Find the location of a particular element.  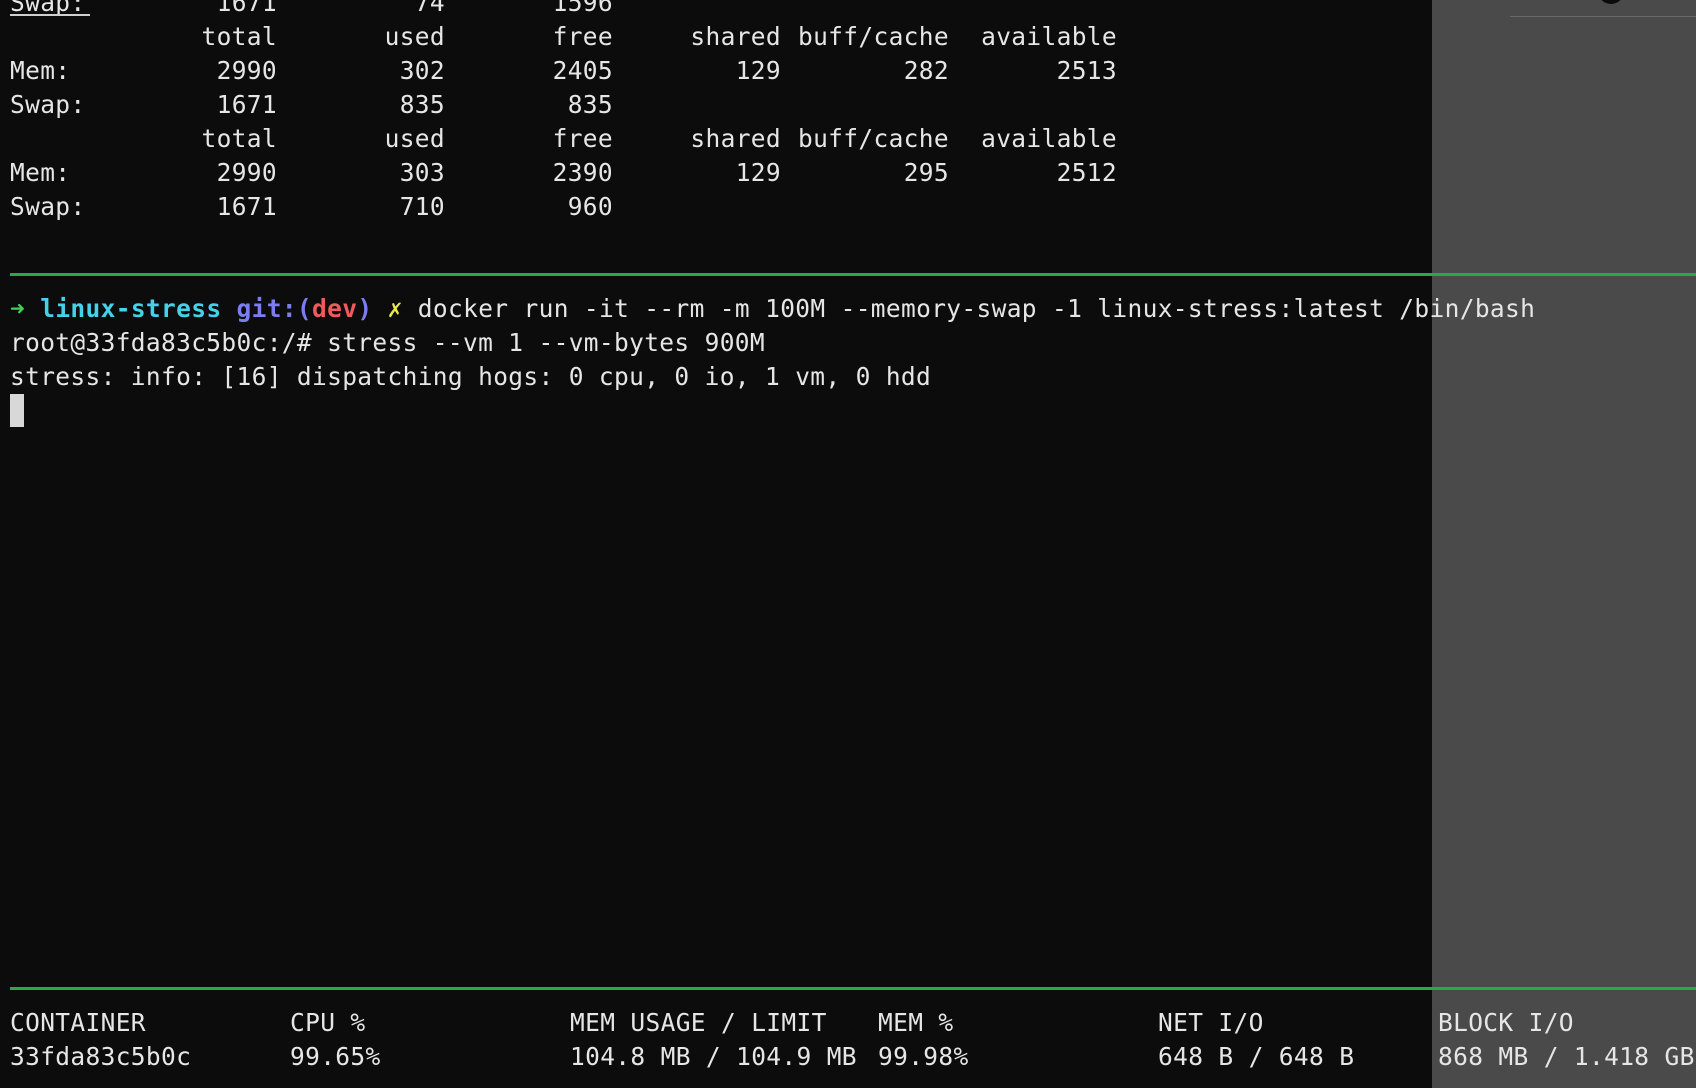

cell-used: 74 is located at coordinates (429, 8).